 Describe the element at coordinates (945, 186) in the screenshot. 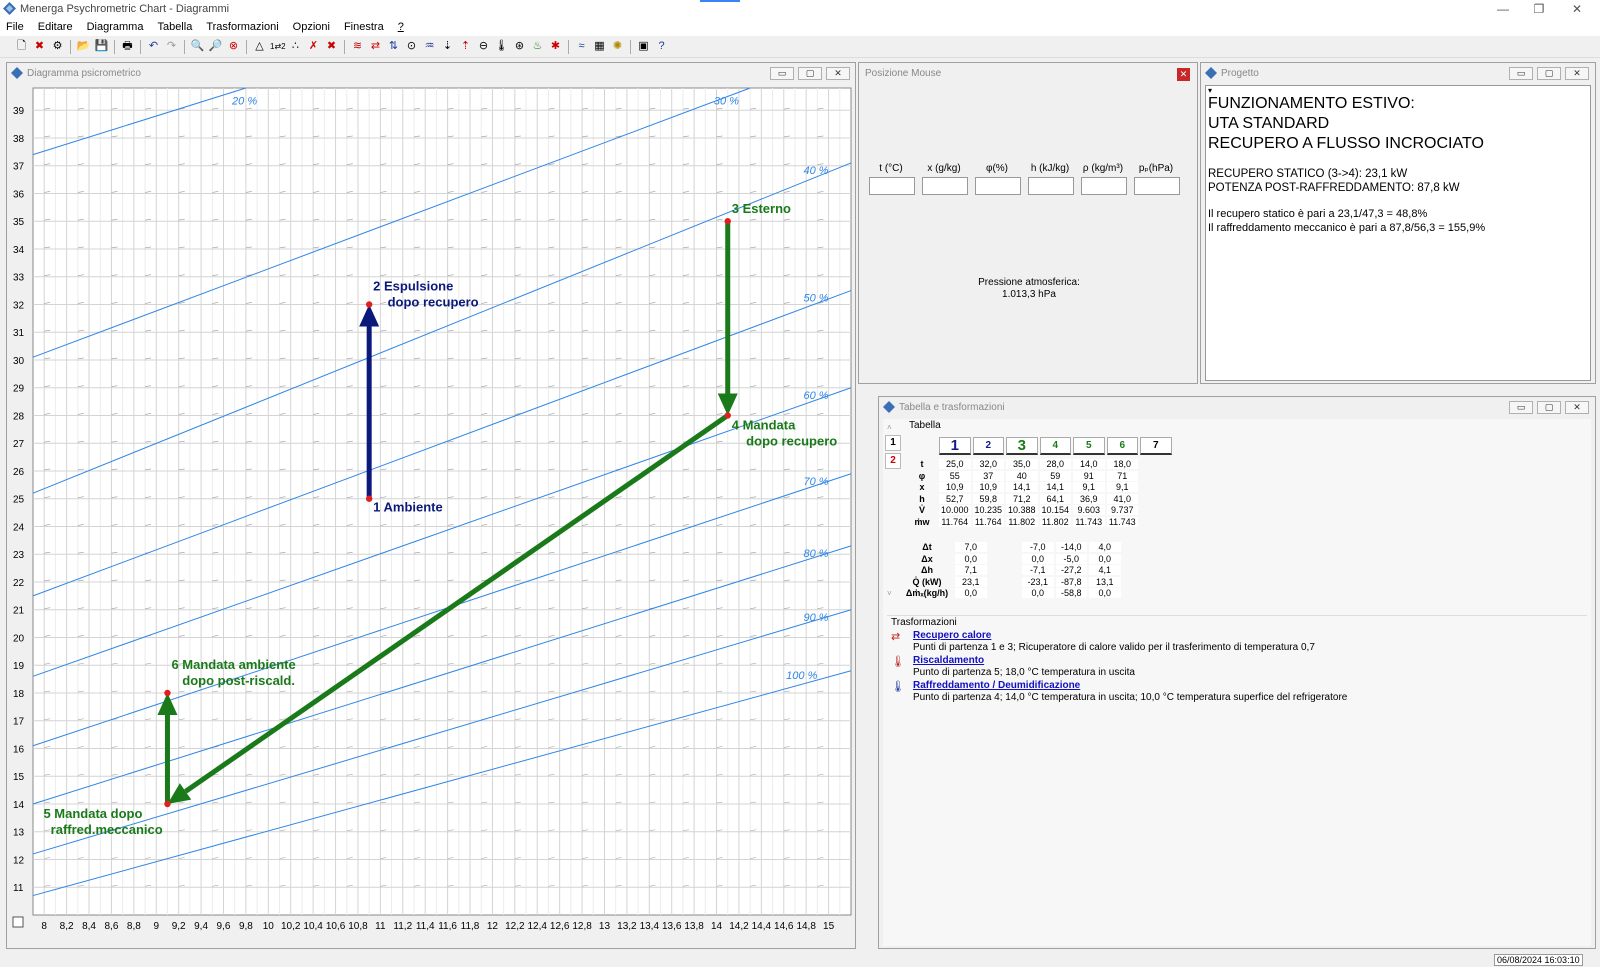

I see `field-x-input` at that location.